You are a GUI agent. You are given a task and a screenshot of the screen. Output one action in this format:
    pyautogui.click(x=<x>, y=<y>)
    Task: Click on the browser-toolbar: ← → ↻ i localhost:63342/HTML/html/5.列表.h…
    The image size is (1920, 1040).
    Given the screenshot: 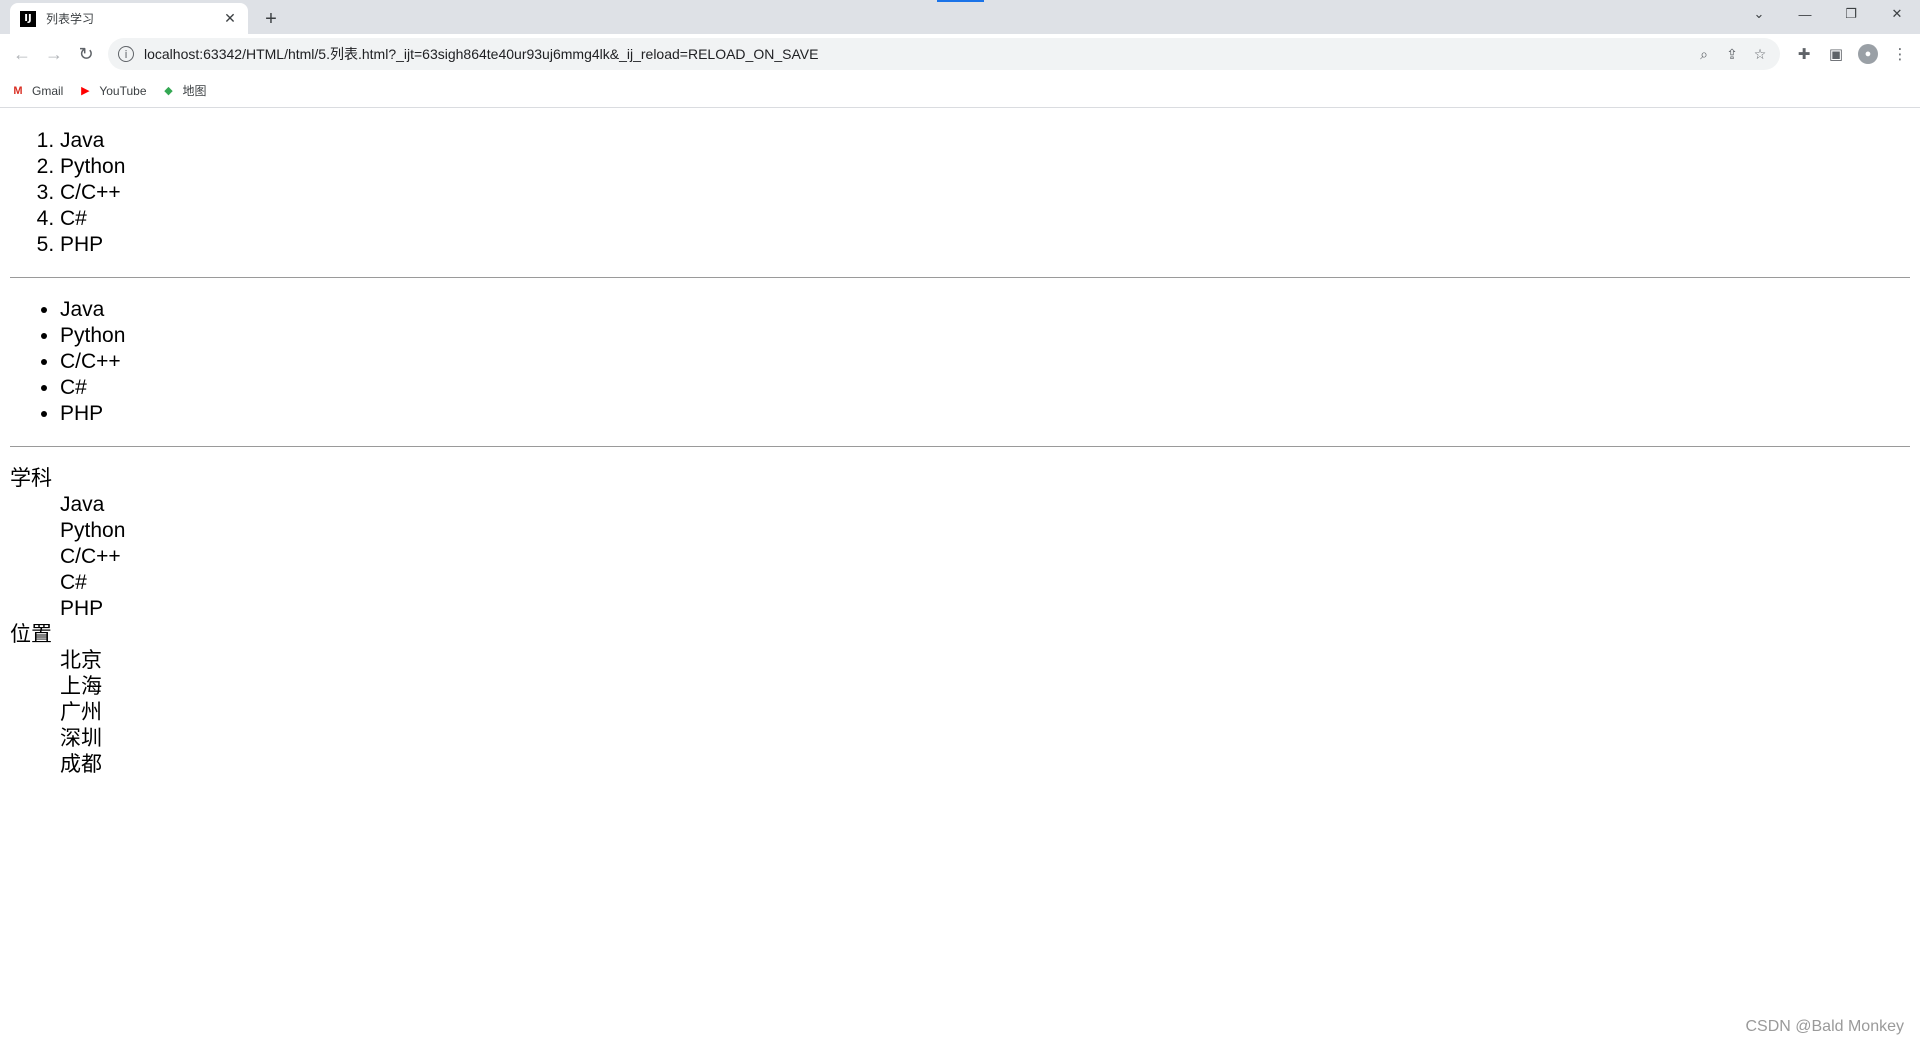 What is the action you would take?
    pyautogui.click(x=960, y=54)
    